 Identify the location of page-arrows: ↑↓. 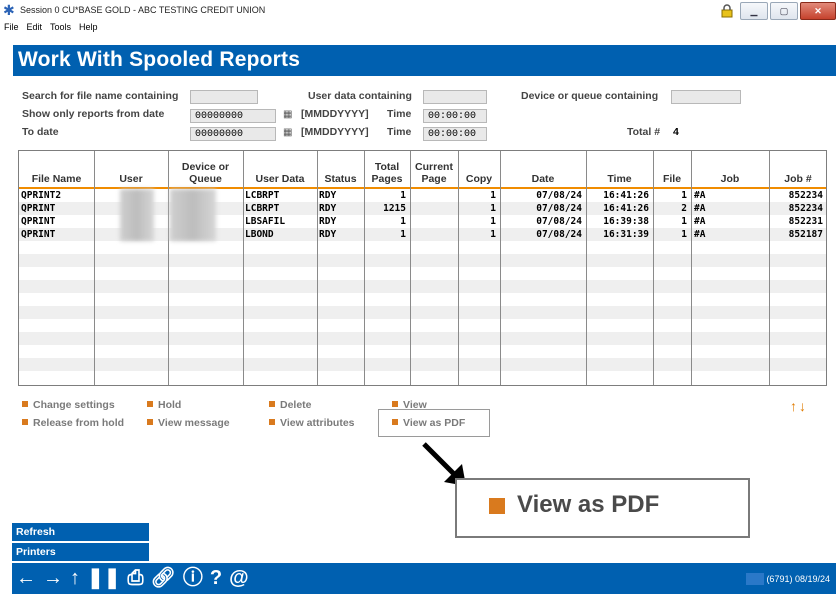
(799, 406).